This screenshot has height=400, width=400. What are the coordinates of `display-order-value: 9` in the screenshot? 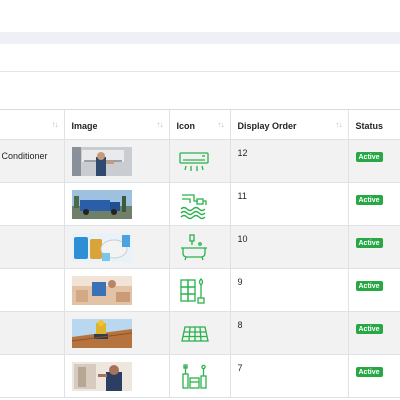 It's located at (240, 281).